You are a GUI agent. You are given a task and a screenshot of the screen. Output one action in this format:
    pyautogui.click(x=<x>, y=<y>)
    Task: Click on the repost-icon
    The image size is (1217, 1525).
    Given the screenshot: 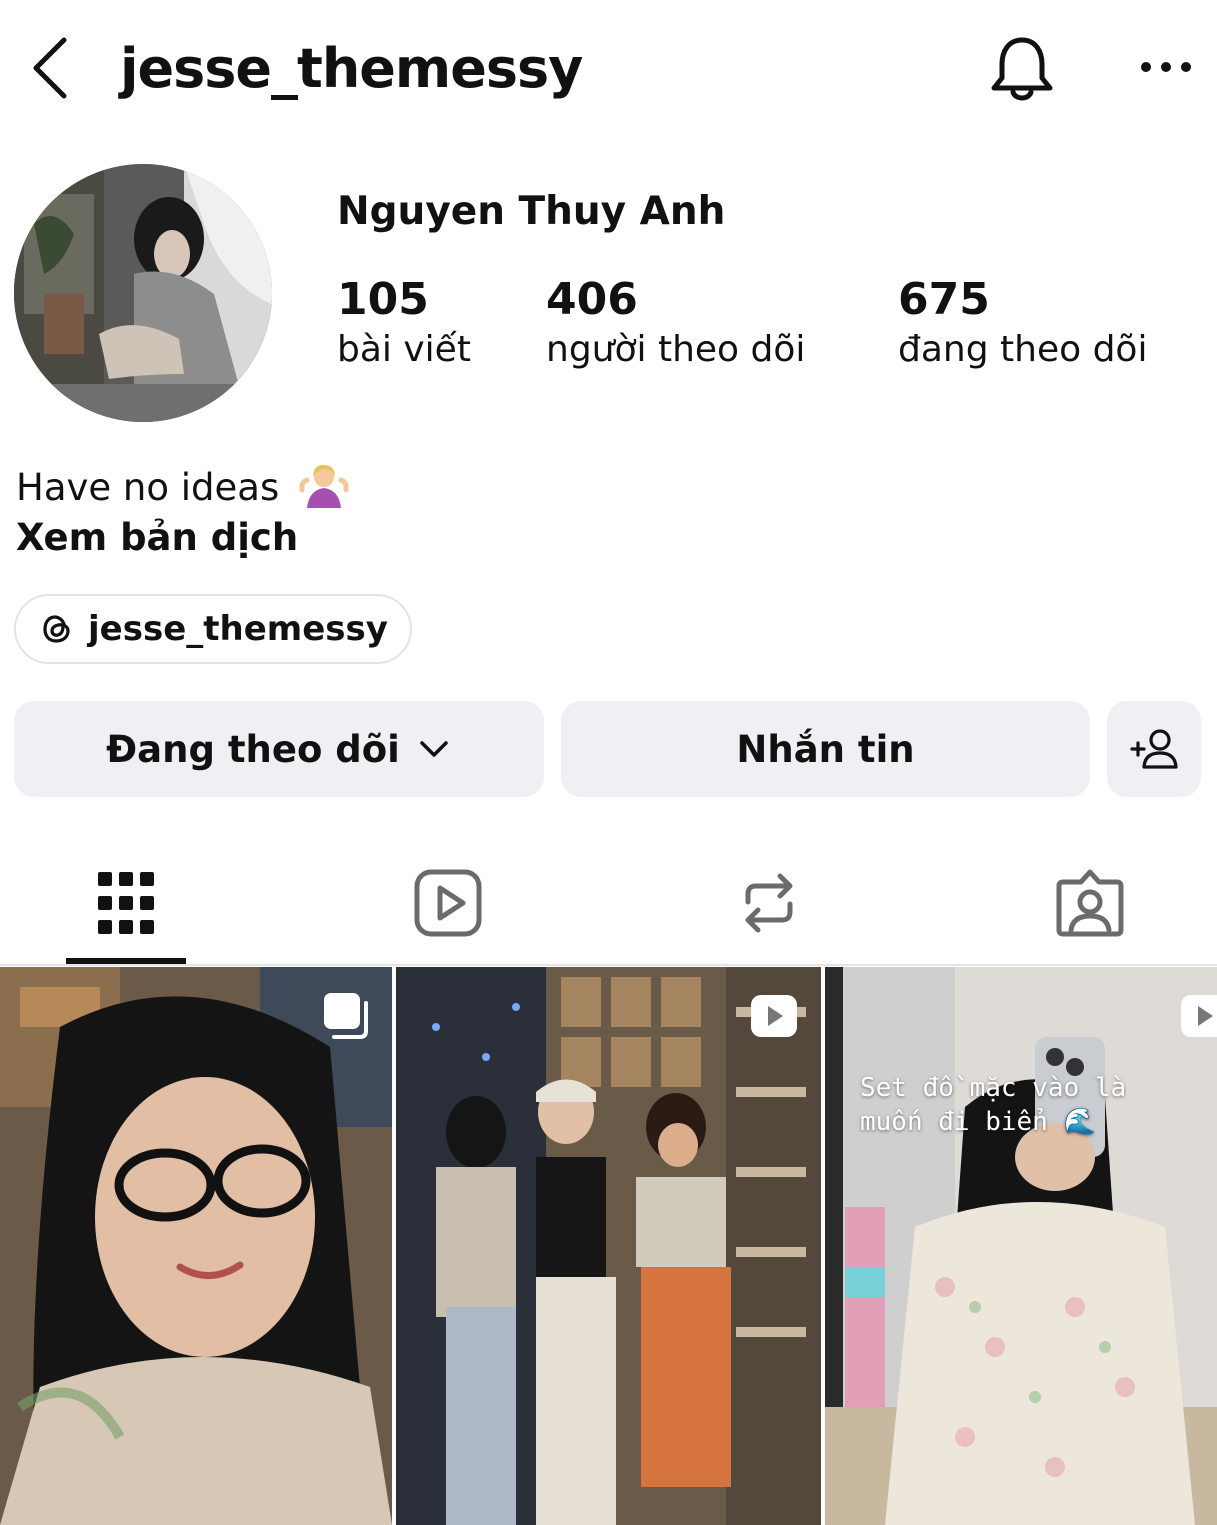 What is the action you would take?
    pyautogui.click(x=769, y=903)
    